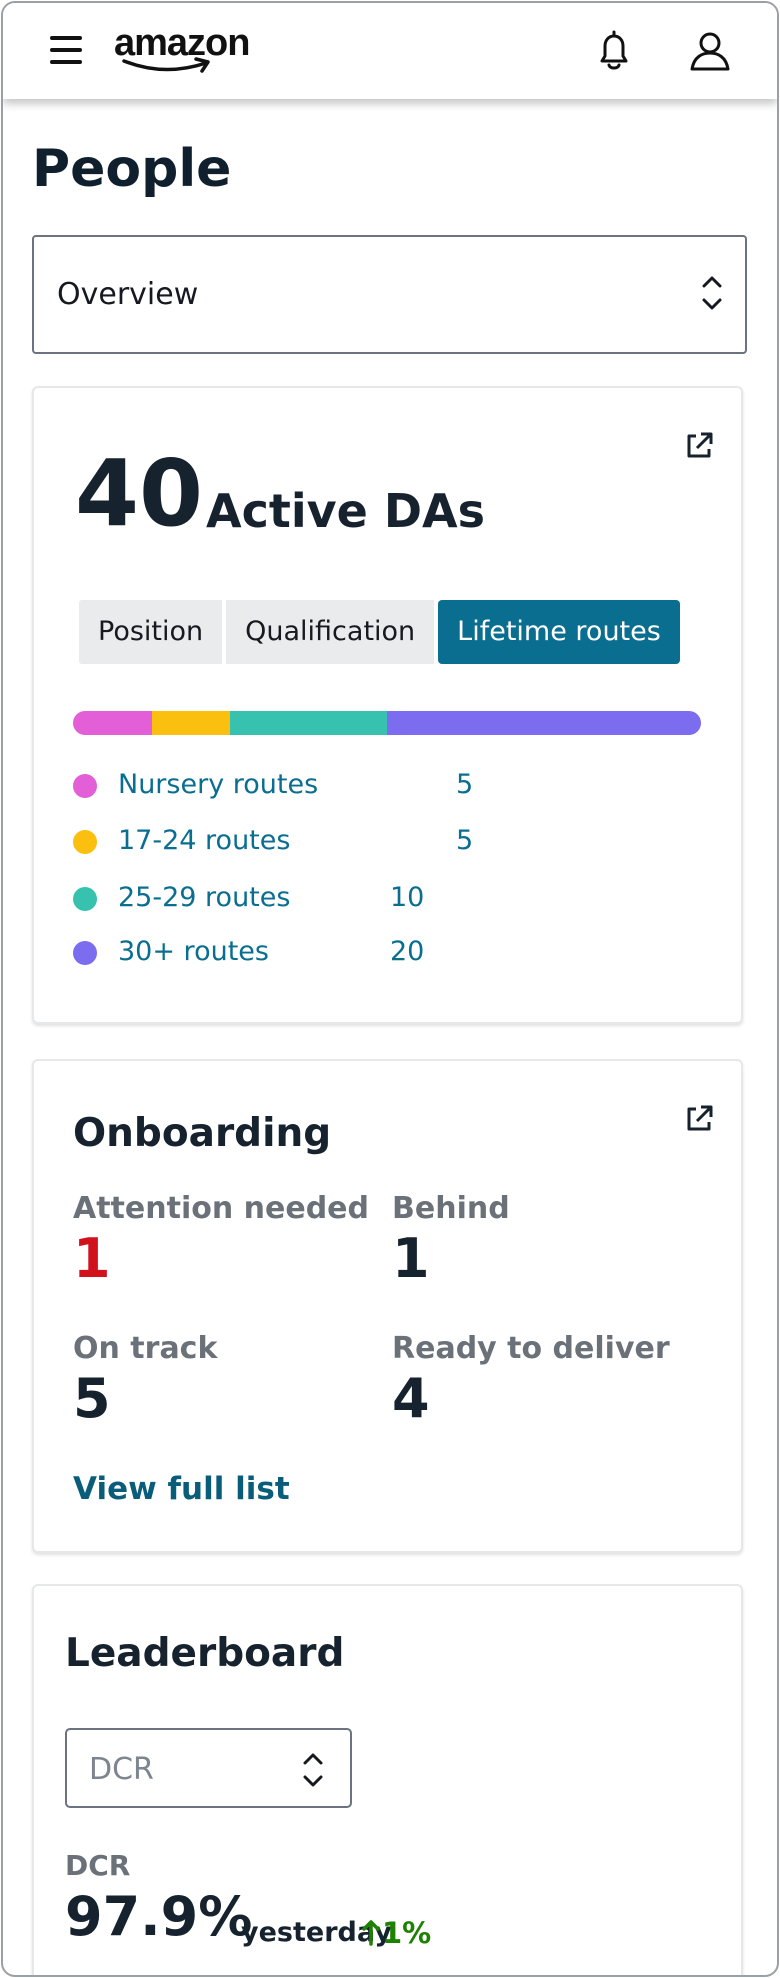 This screenshot has width=780, height=1978. What do you see at coordinates (407, 897) in the screenshot?
I see `legend-value: 10` at bounding box center [407, 897].